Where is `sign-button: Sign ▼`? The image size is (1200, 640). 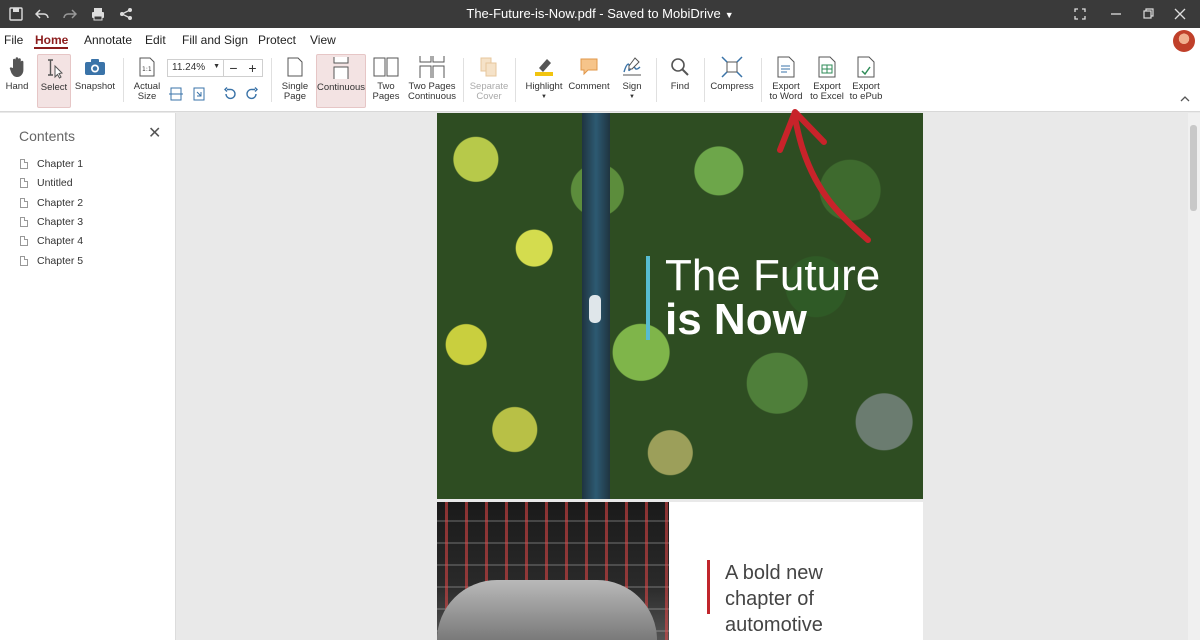 sign-button: Sign ▼ is located at coordinates (632, 81).